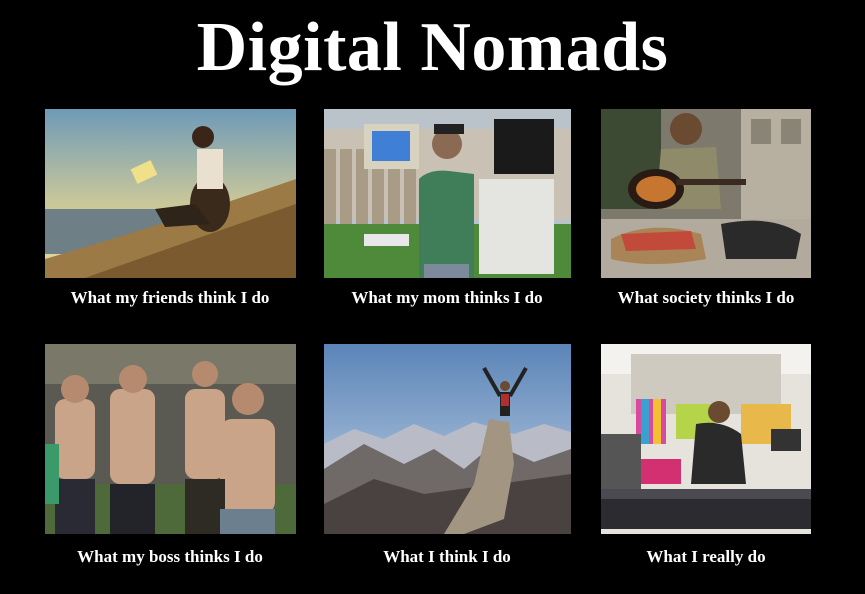 The image size is (865, 594). What do you see at coordinates (432, 47) in the screenshot?
I see `meme-title: Digital Nomads` at bounding box center [432, 47].